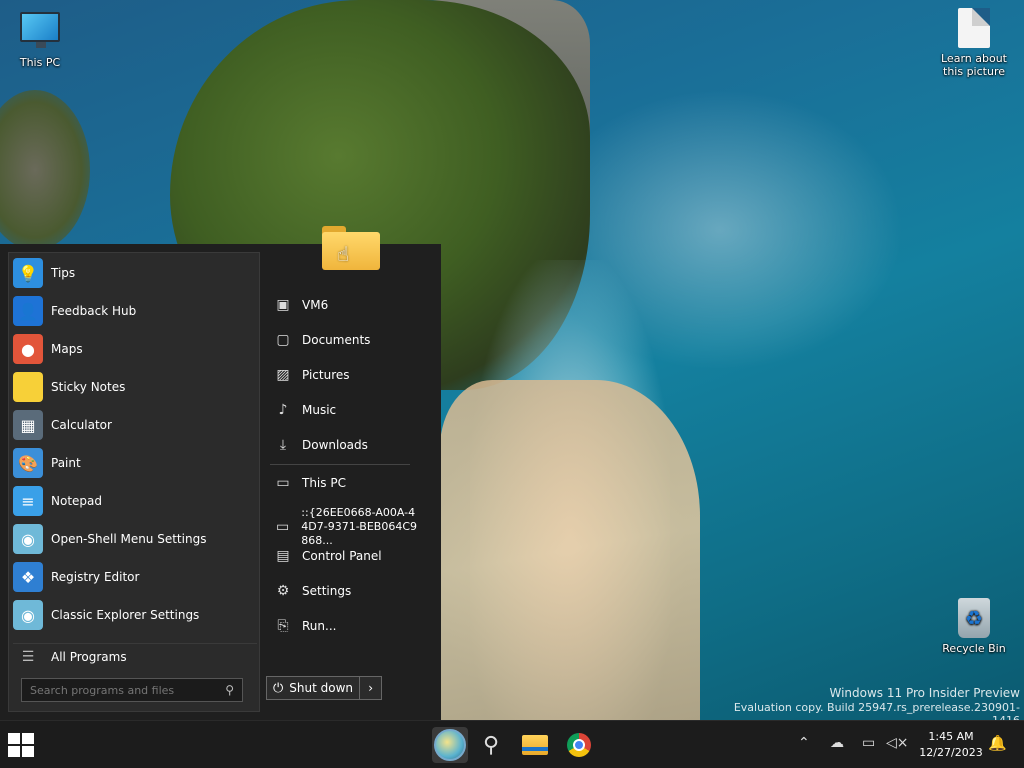  I want to click on start-search-input, so click(128, 690).